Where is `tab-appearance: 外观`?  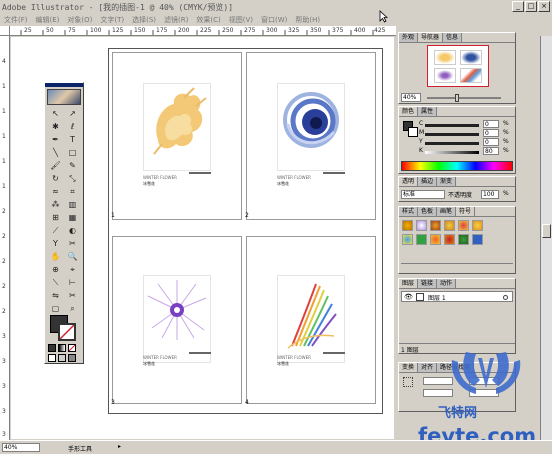
tab-appearance: 外观 is located at coordinates (409, 37).